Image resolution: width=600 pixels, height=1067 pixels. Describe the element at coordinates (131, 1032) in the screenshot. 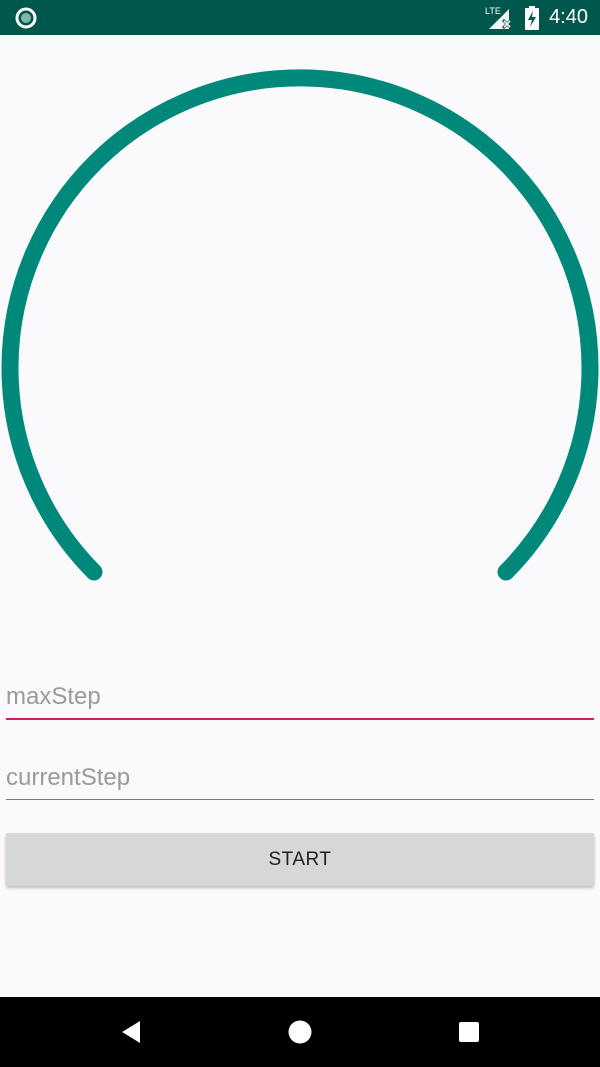

I see `back-triangle-icon` at that location.